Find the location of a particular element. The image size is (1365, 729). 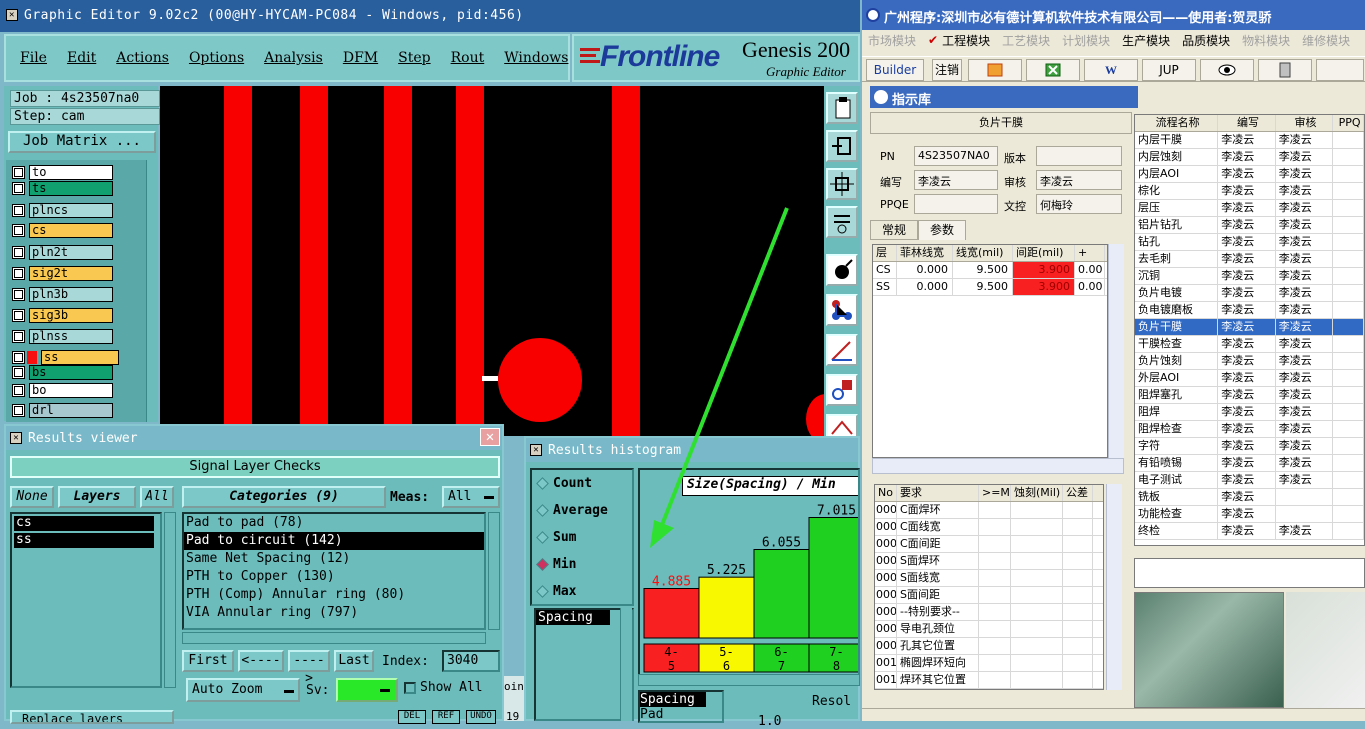

menu-actions: Actions is located at coordinates (142, 58).